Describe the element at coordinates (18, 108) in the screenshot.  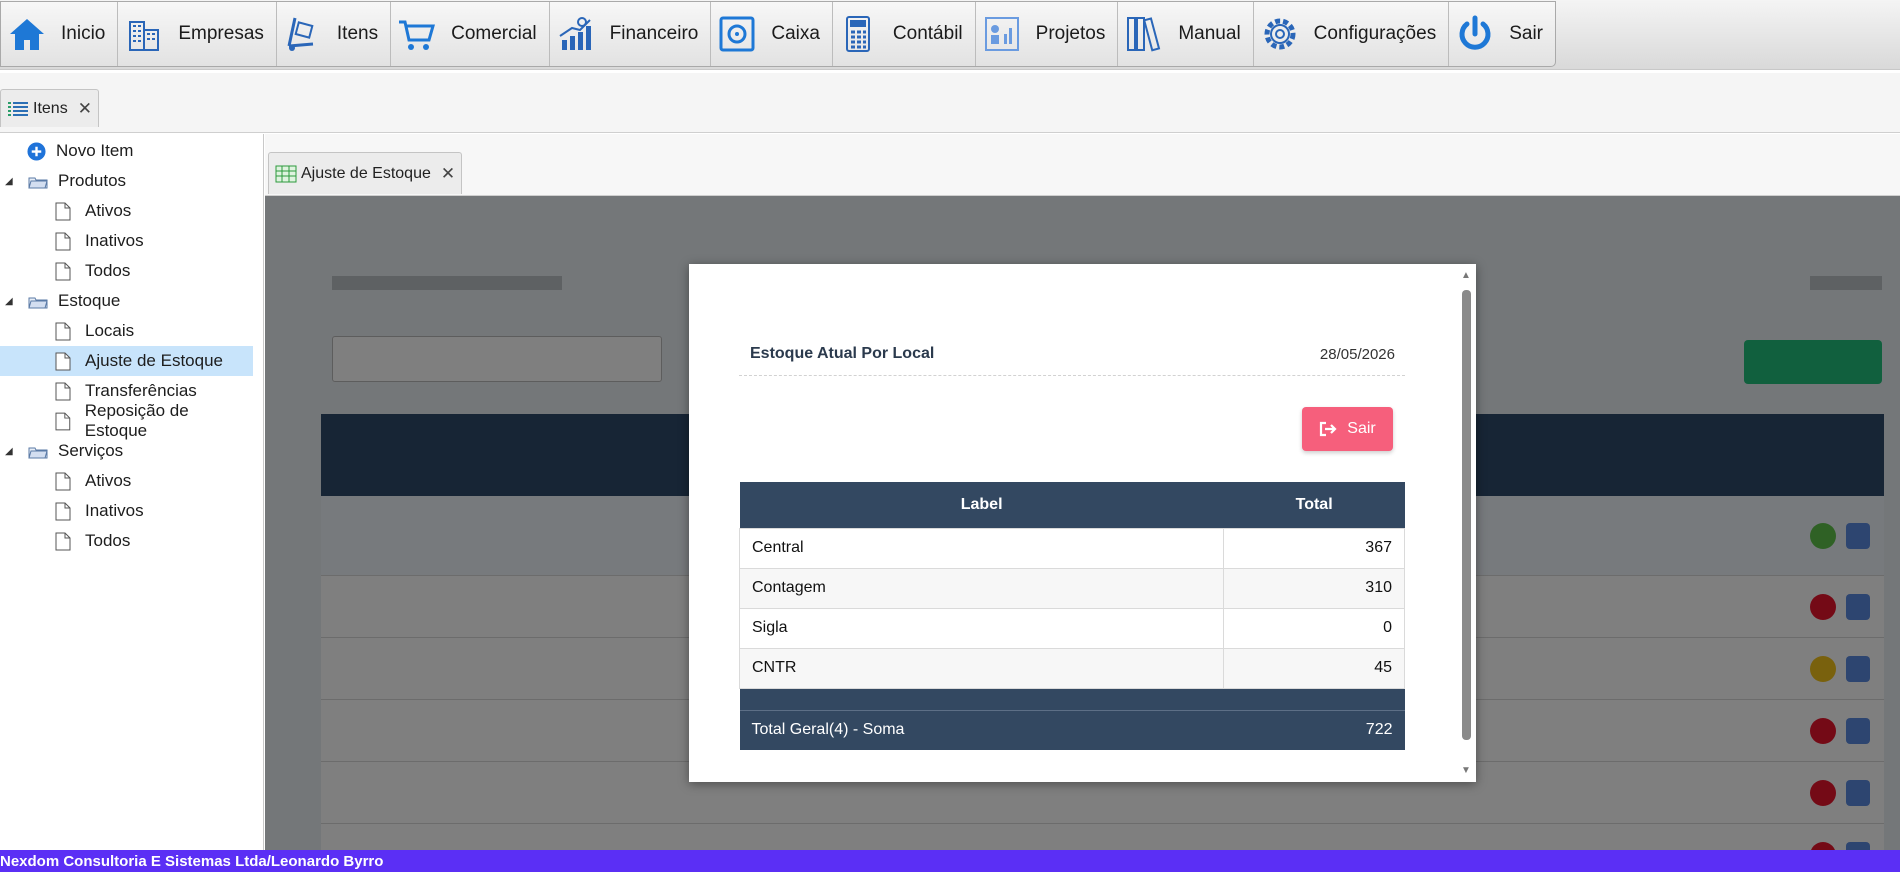
I see `list-icon` at that location.